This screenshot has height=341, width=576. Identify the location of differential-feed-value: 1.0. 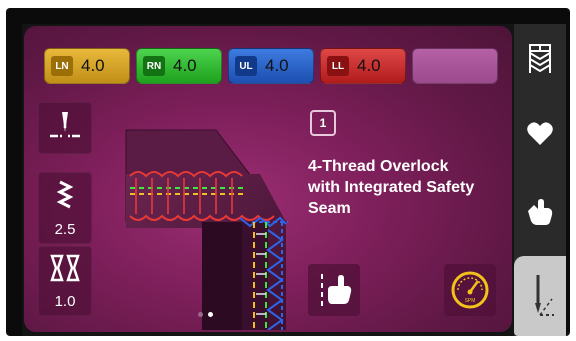
(65, 301).